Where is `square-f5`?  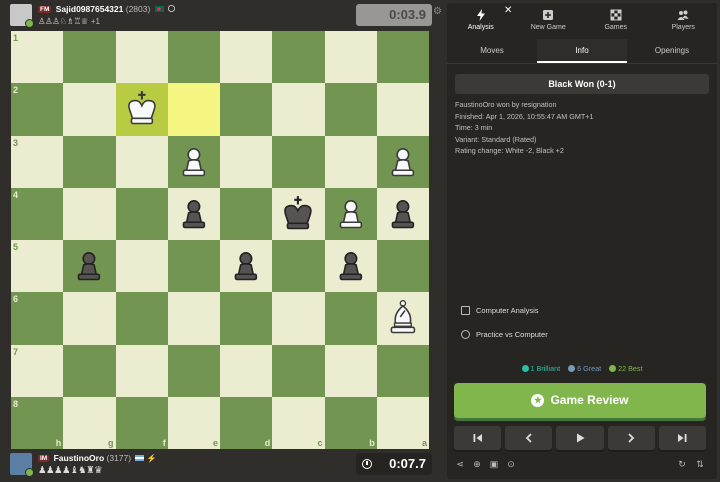
square-f5 is located at coordinates (141, 266).